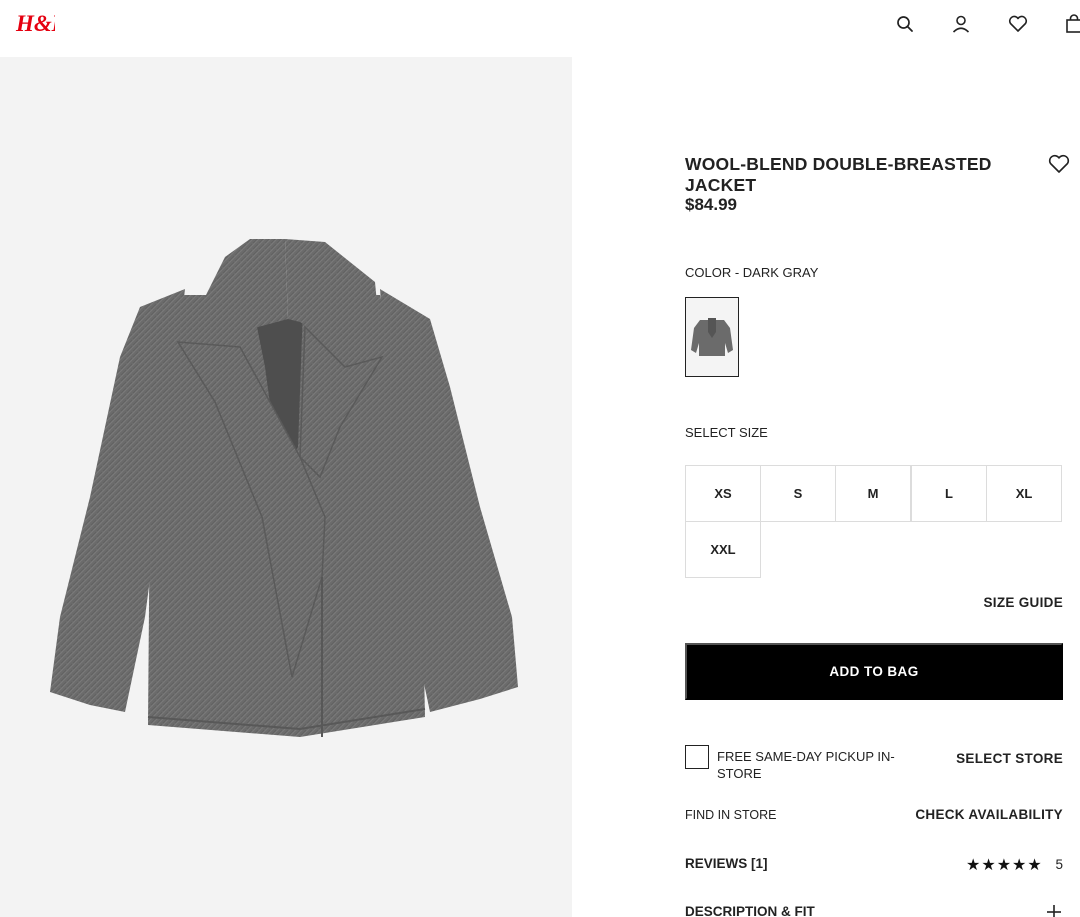 The height and width of the screenshot is (917, 1080). I want to click on plus-icon, so click(1054, 910).